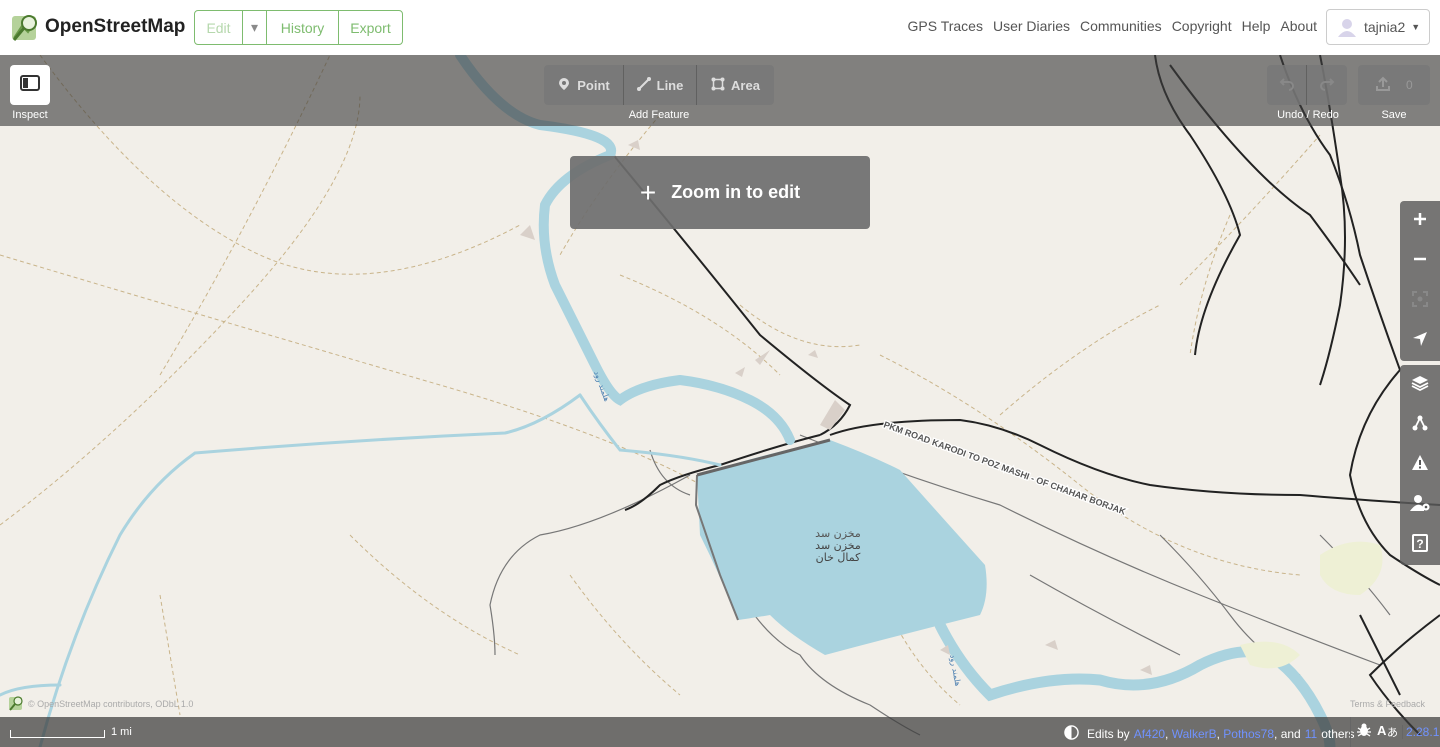 This screenshot has height=747, width=1440. Describe the element at coordinates (1382, 730) in the screenshot. I see `svg-text: A` at that location.